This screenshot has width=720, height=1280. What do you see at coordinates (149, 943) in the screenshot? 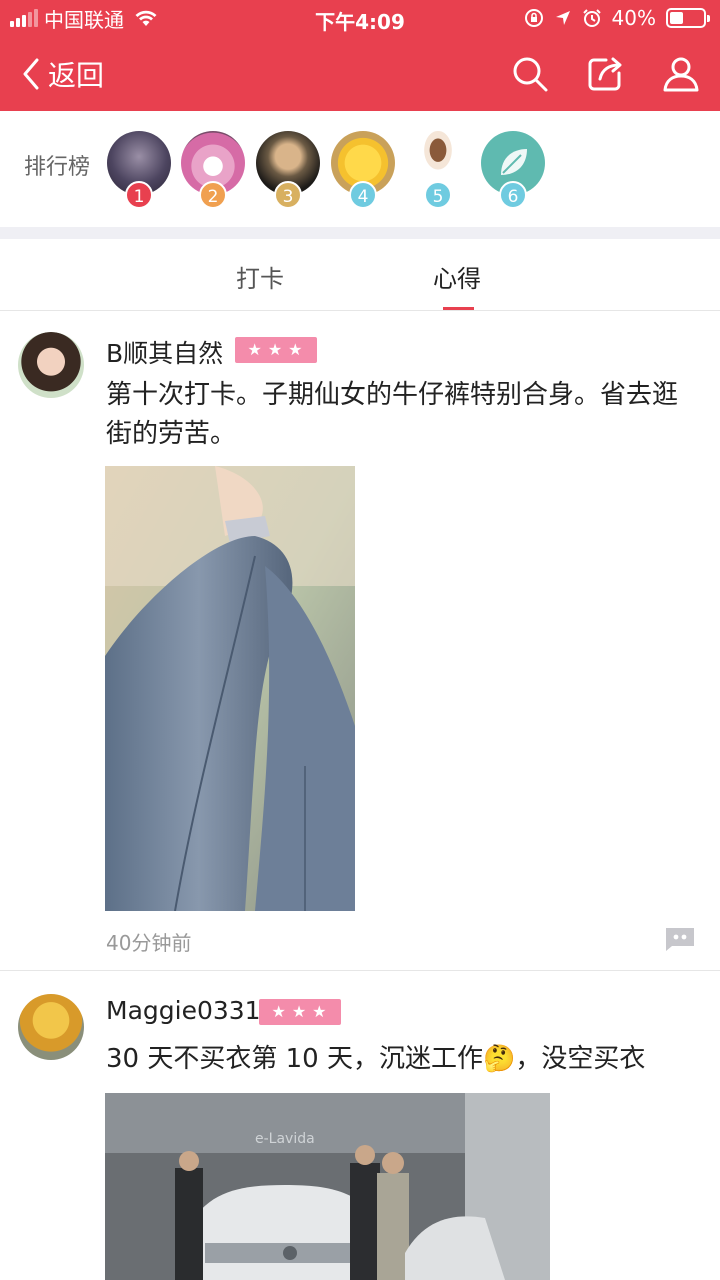
I see `post-time: 40分钟前` at bounding box center [149, 943].